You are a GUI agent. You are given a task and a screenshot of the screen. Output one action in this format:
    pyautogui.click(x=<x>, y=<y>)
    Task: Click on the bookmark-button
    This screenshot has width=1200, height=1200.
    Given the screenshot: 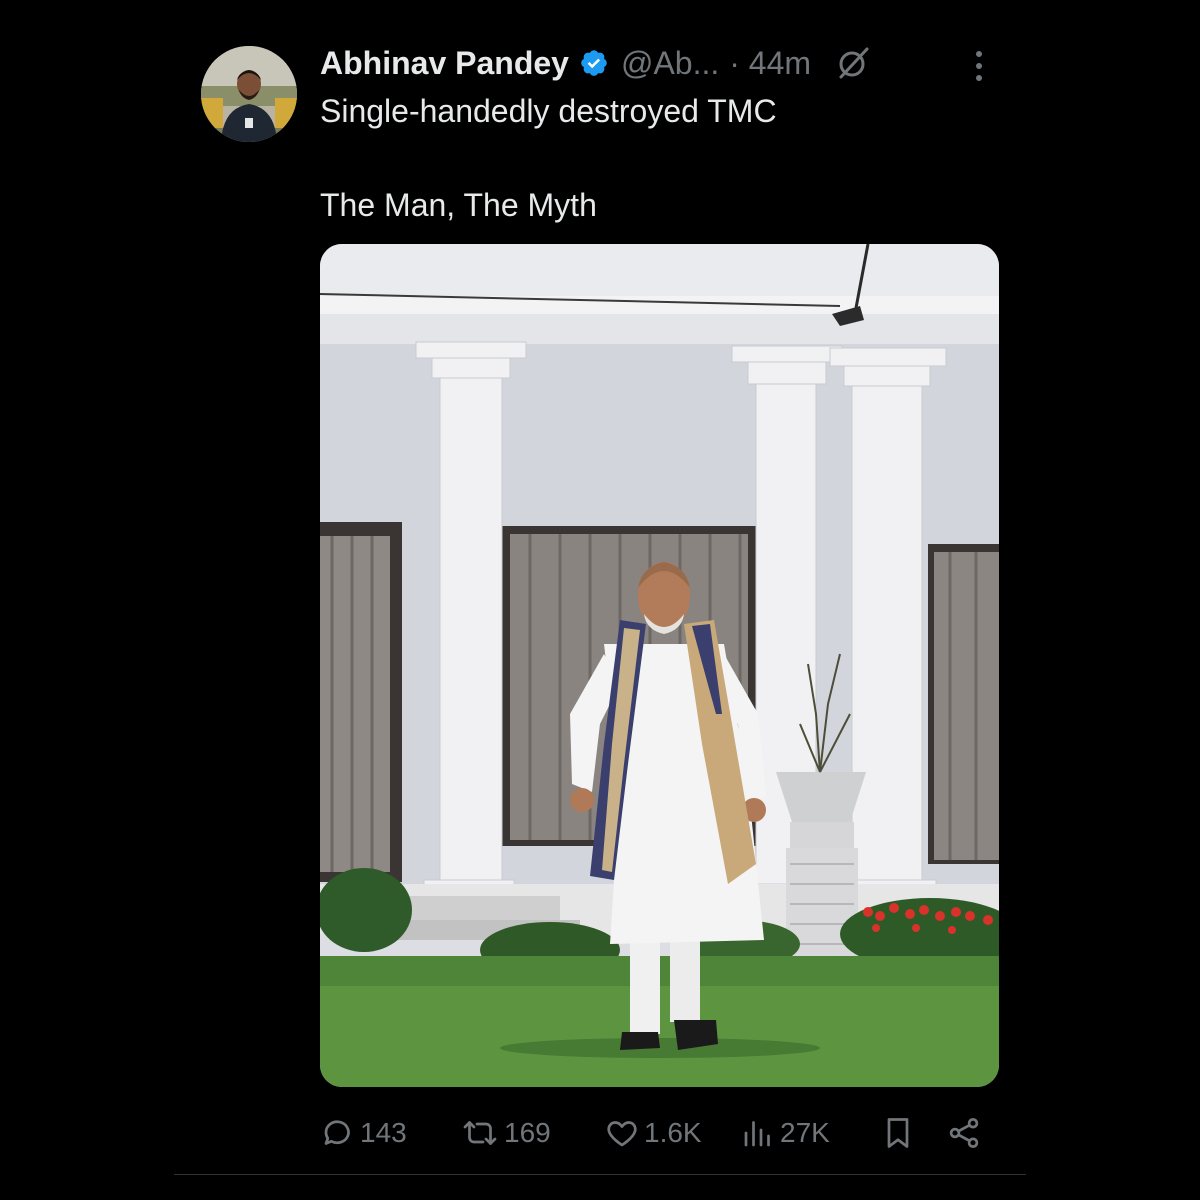 What is the action you would take?
    pyautogui.click(x=898, y=1133)
    